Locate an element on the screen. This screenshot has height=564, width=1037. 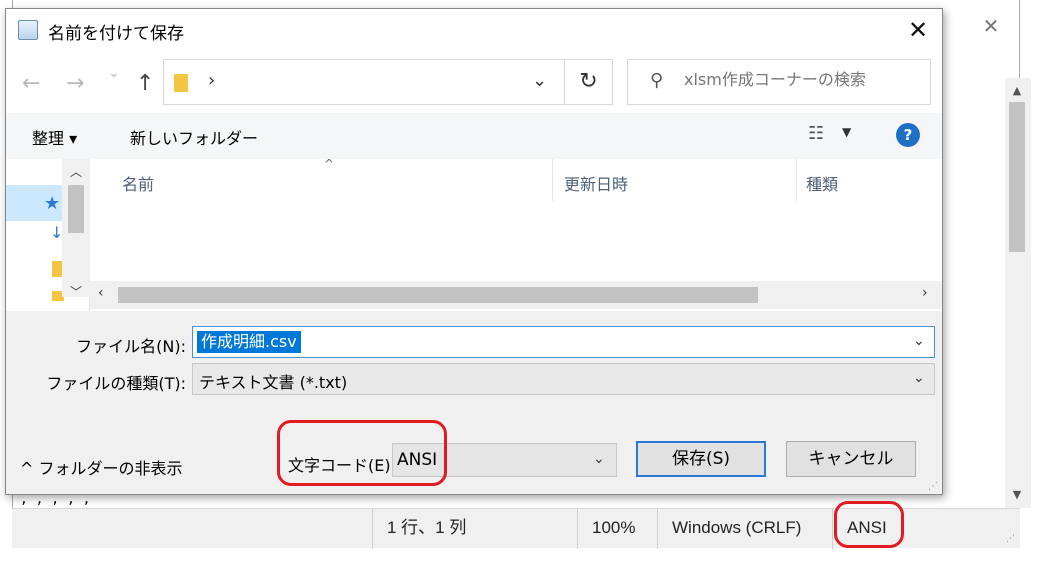
dialog-titlebar: 名前を付けて保存 ✕ is located at coordinates (474, 30).